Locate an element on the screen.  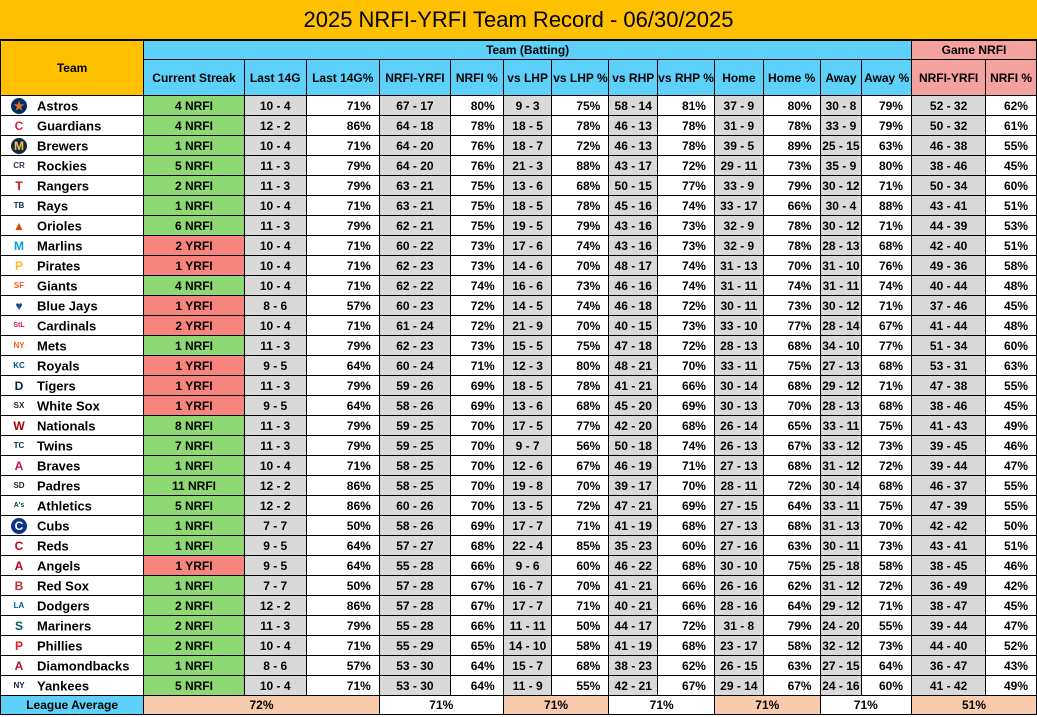
stat-cell: 17 - 5 is located at coordinates (527, 425).